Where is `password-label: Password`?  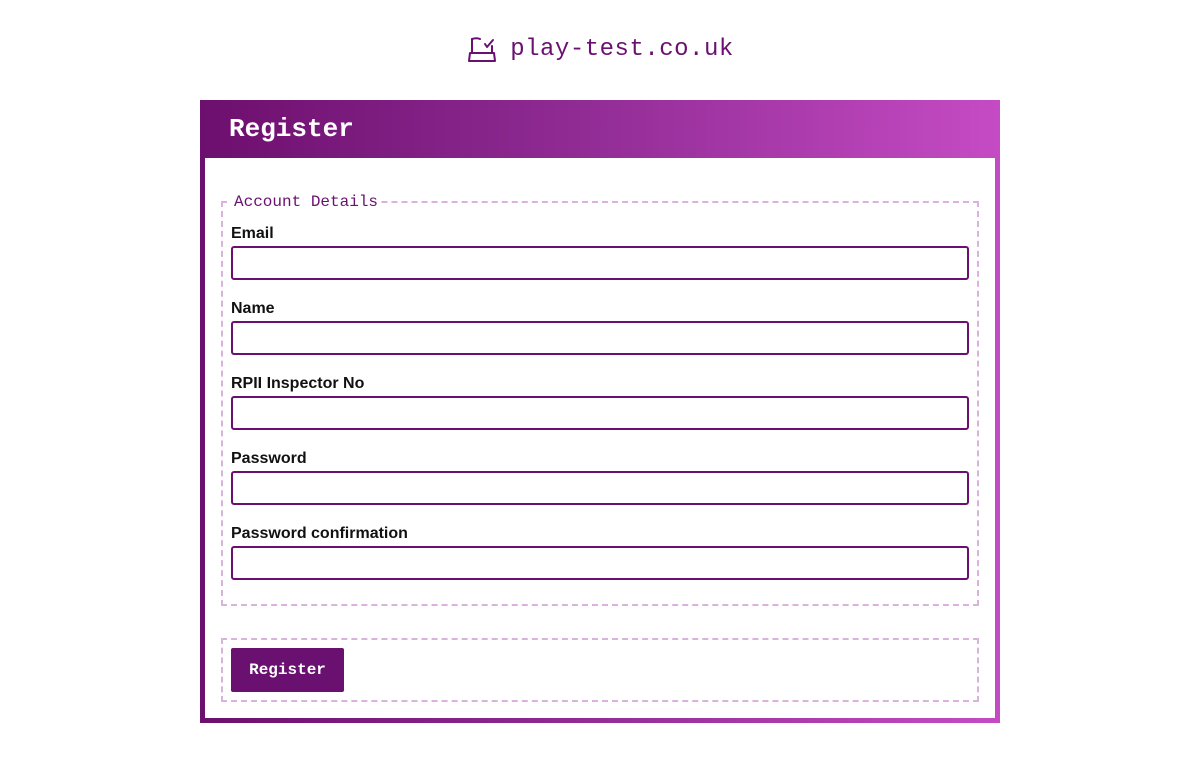 password-label: Password is located at coordinates (269, 458).